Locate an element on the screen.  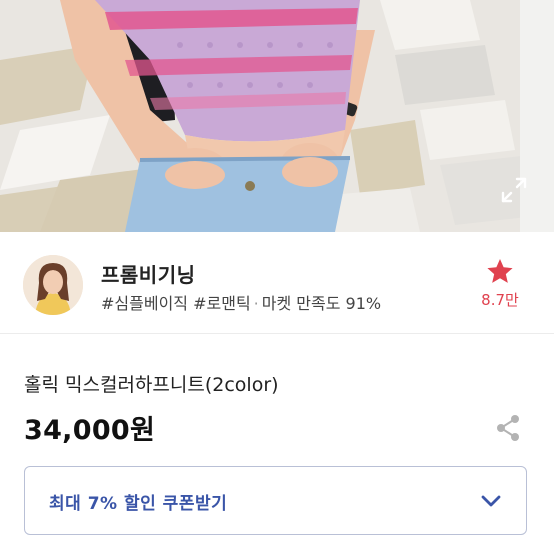
seller-tags: #심플베이직 #로맨틱 · 마켓 만족도 91% is located at coordinates (241, 302).